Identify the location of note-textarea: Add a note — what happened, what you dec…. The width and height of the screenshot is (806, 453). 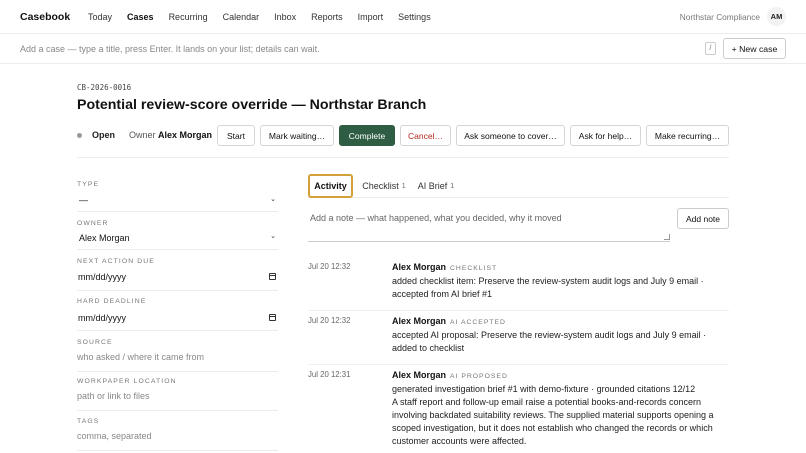
(489, 224).